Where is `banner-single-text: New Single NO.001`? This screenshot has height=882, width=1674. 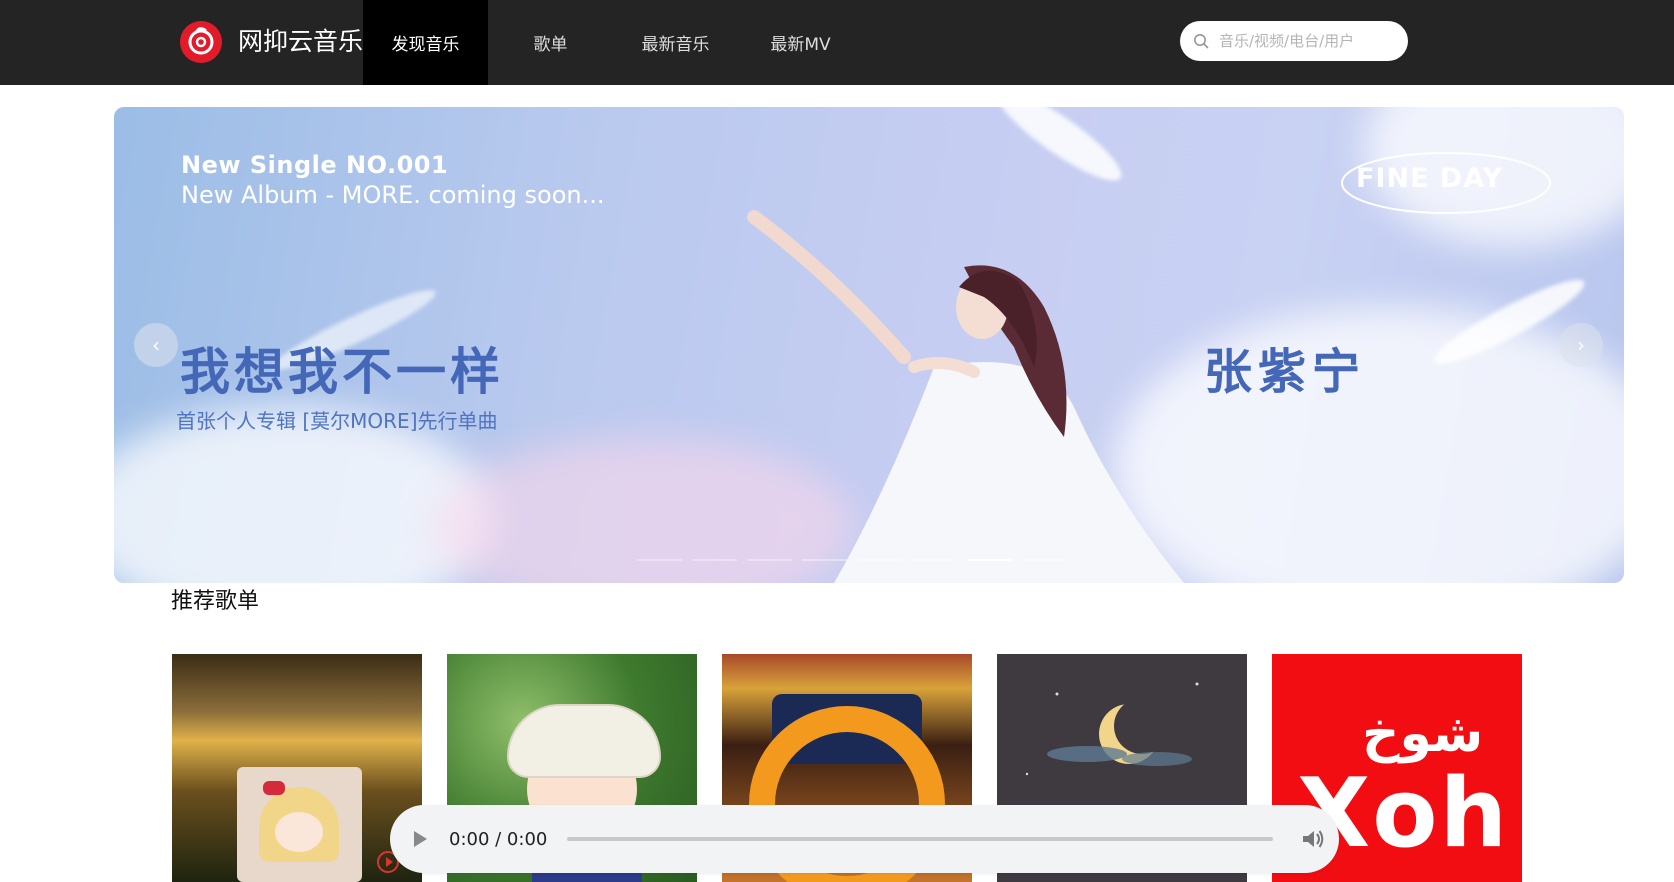
banner-single-text: New Single NO.001 is located at coordinates (315, 165).